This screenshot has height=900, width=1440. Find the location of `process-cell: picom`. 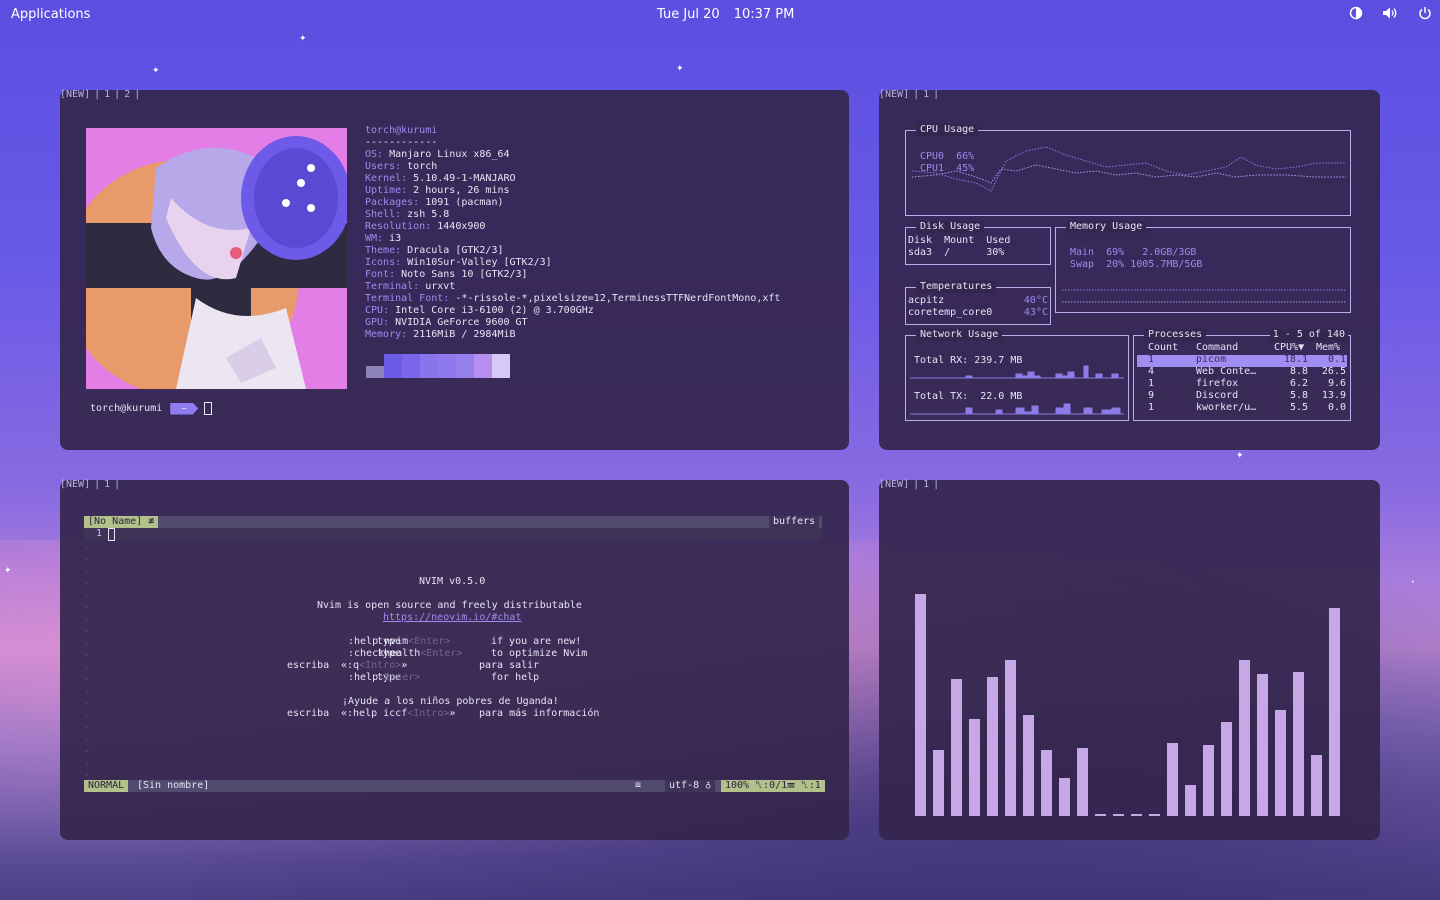

process-cell: picom is located at coordinates (1211, 360).